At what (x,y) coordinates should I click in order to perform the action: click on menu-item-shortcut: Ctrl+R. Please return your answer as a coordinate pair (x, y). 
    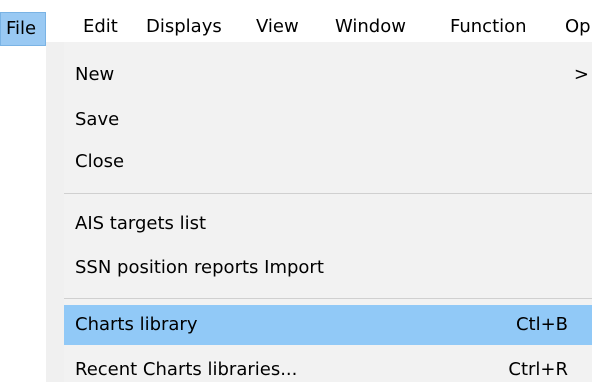
    Looking at the image, I should click on (538, 369).